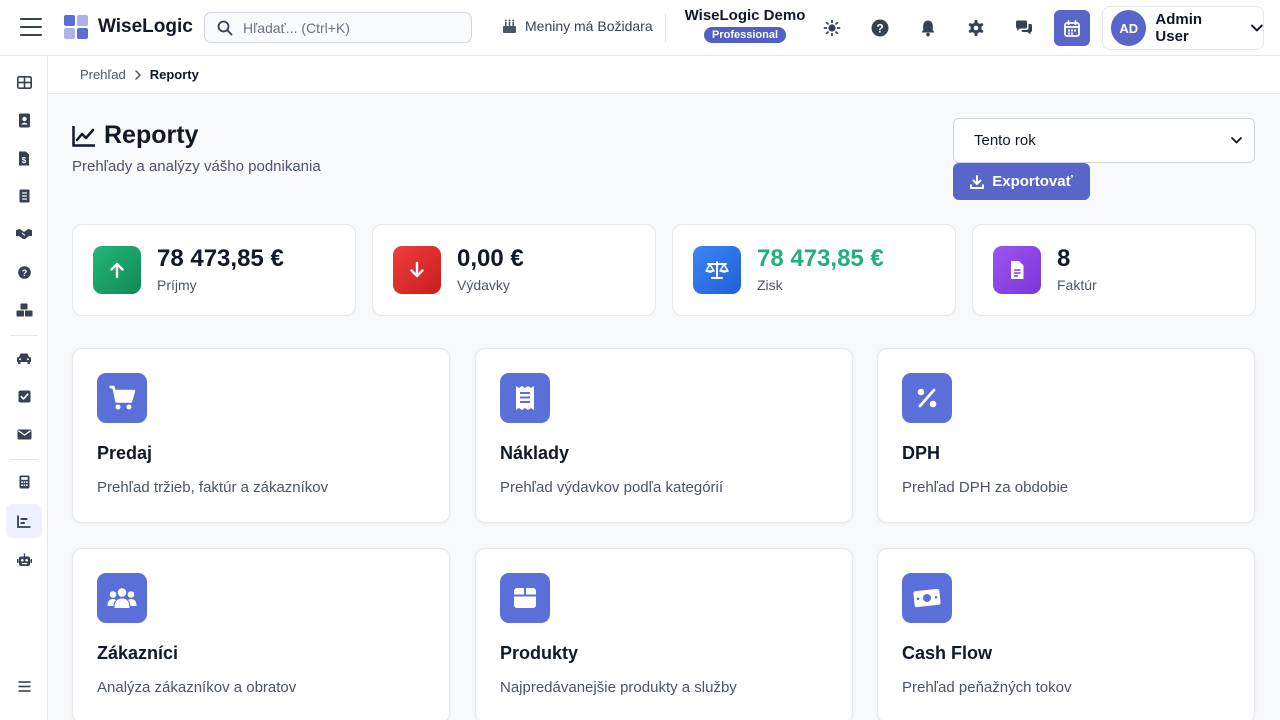 The image size is (1280, 720). What do you see at coordinates (122, 398) in the screenshot?
I see `cart-icon` at bounding box center [122, 398].